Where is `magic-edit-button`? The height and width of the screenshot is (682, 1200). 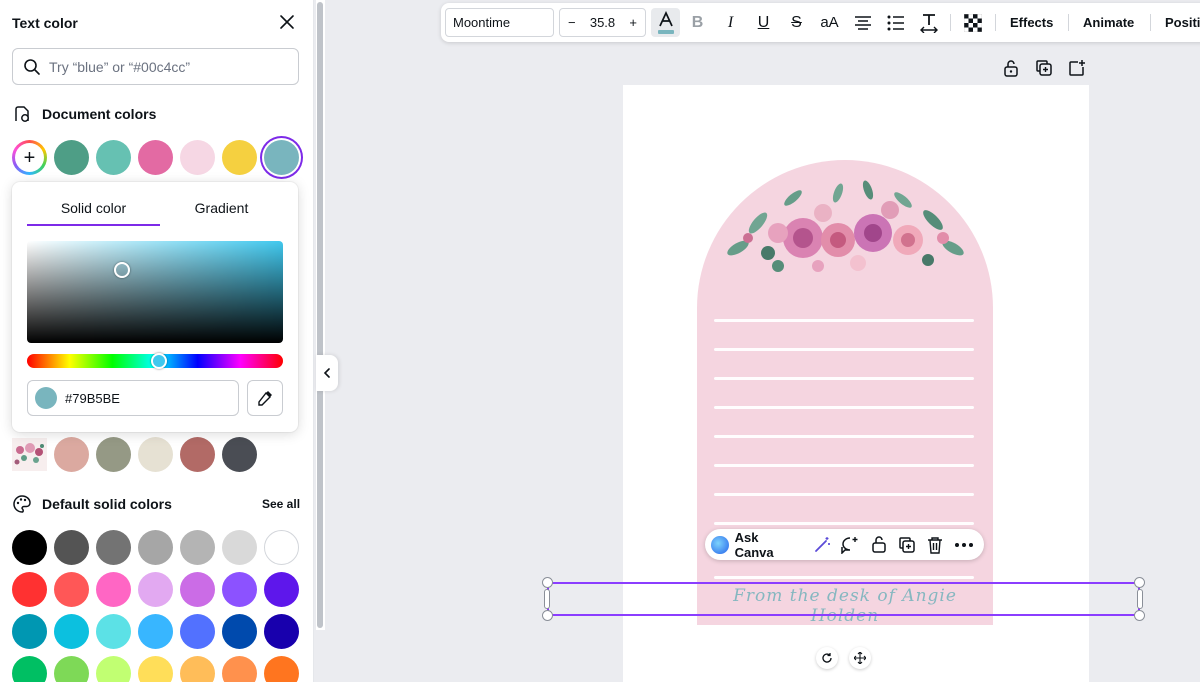
magic-edit-button is located at coordinates (822, 544).